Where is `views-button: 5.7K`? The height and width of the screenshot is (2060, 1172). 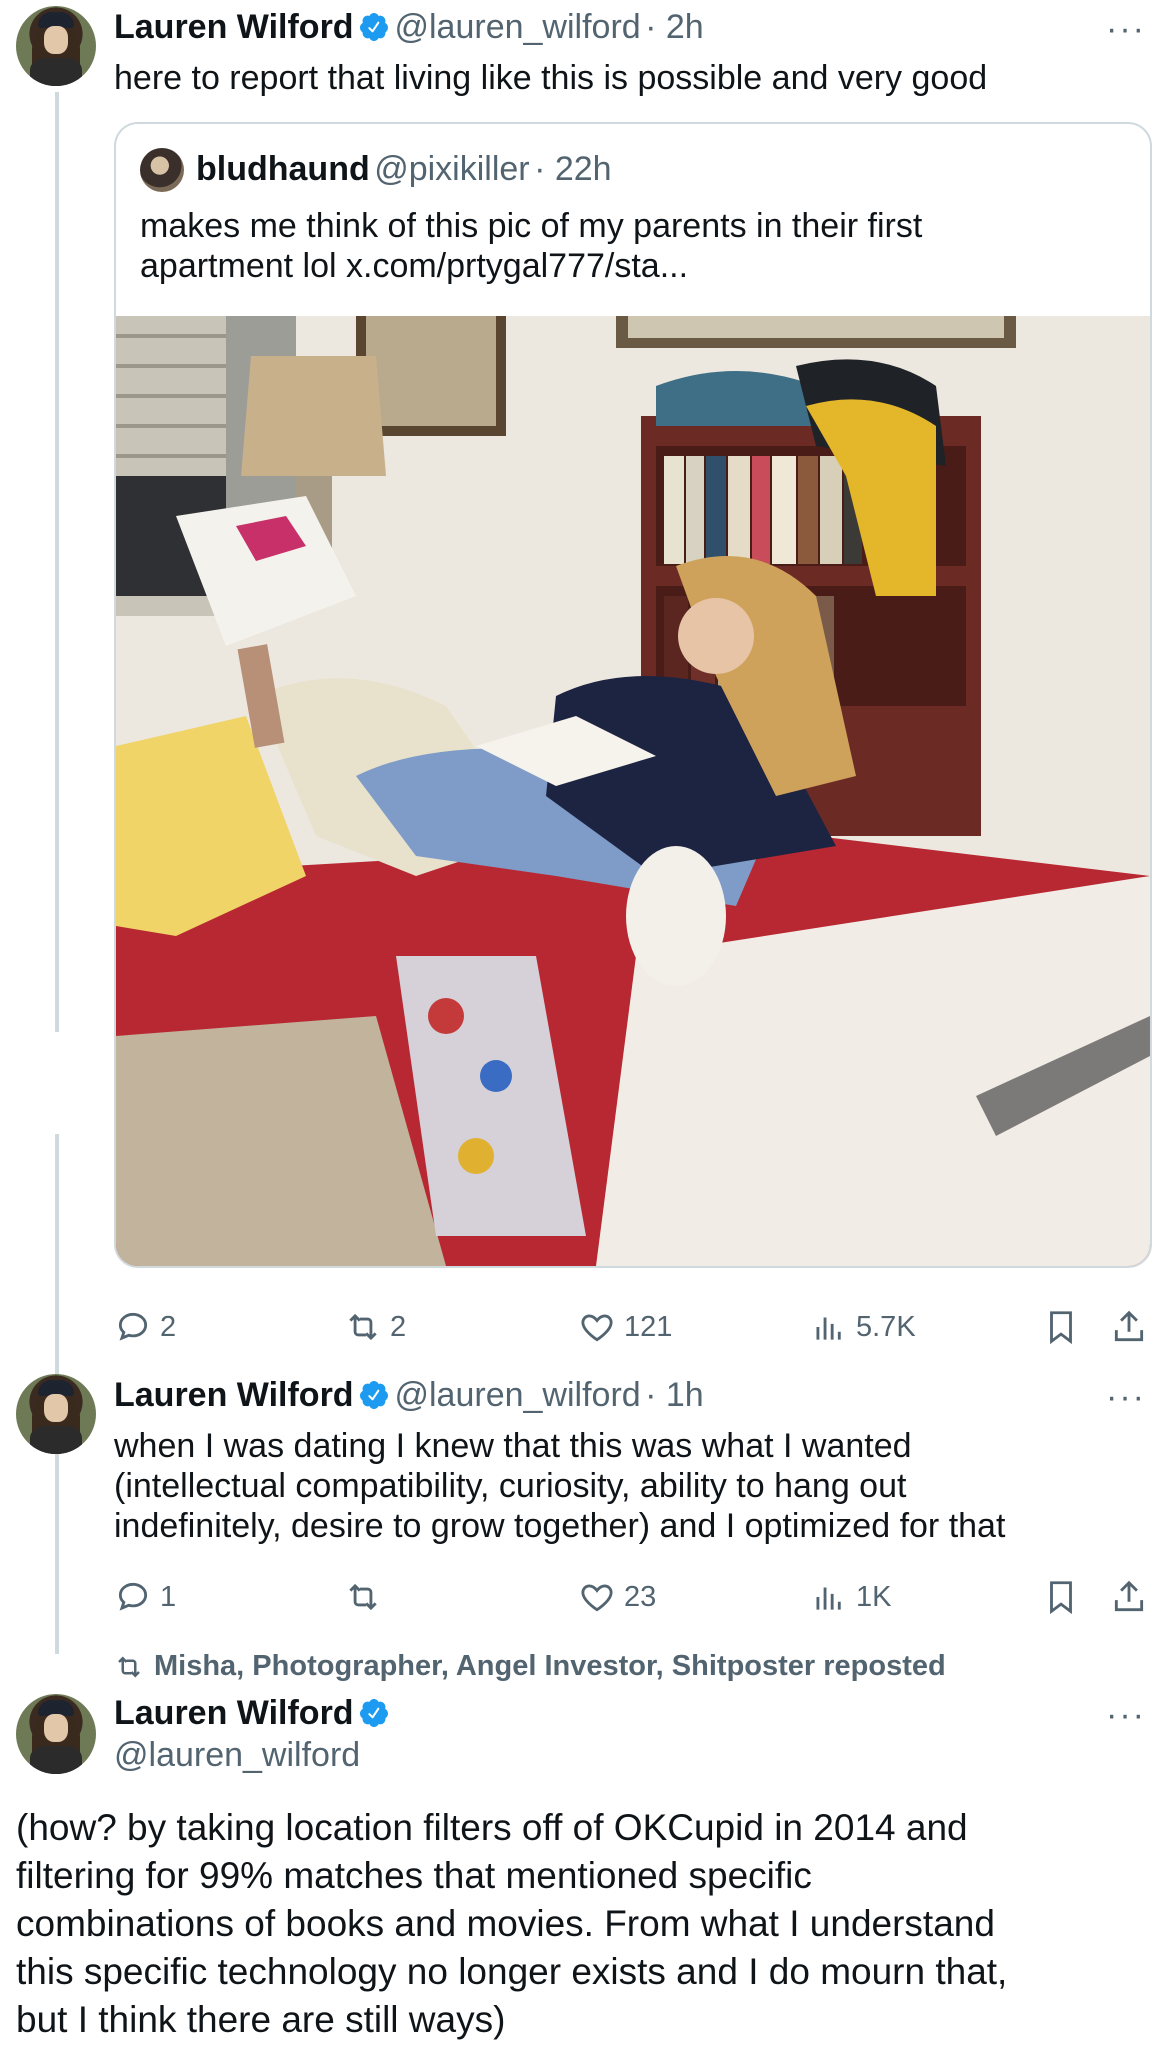
views-button: 5.7K is located at coordinates (863, 1327).